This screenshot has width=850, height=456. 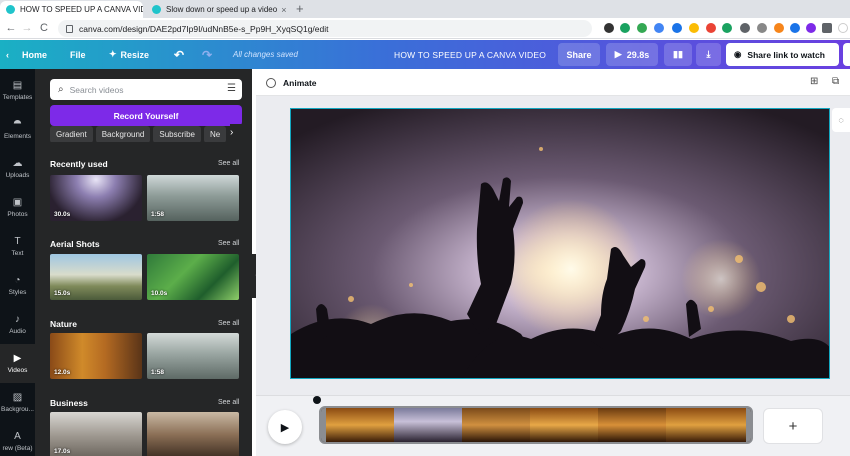 What do you see at coordinates (7, 54) in the screenshot?
I see `back-chevron-icon: ‹` at bounding box center [7, 54].